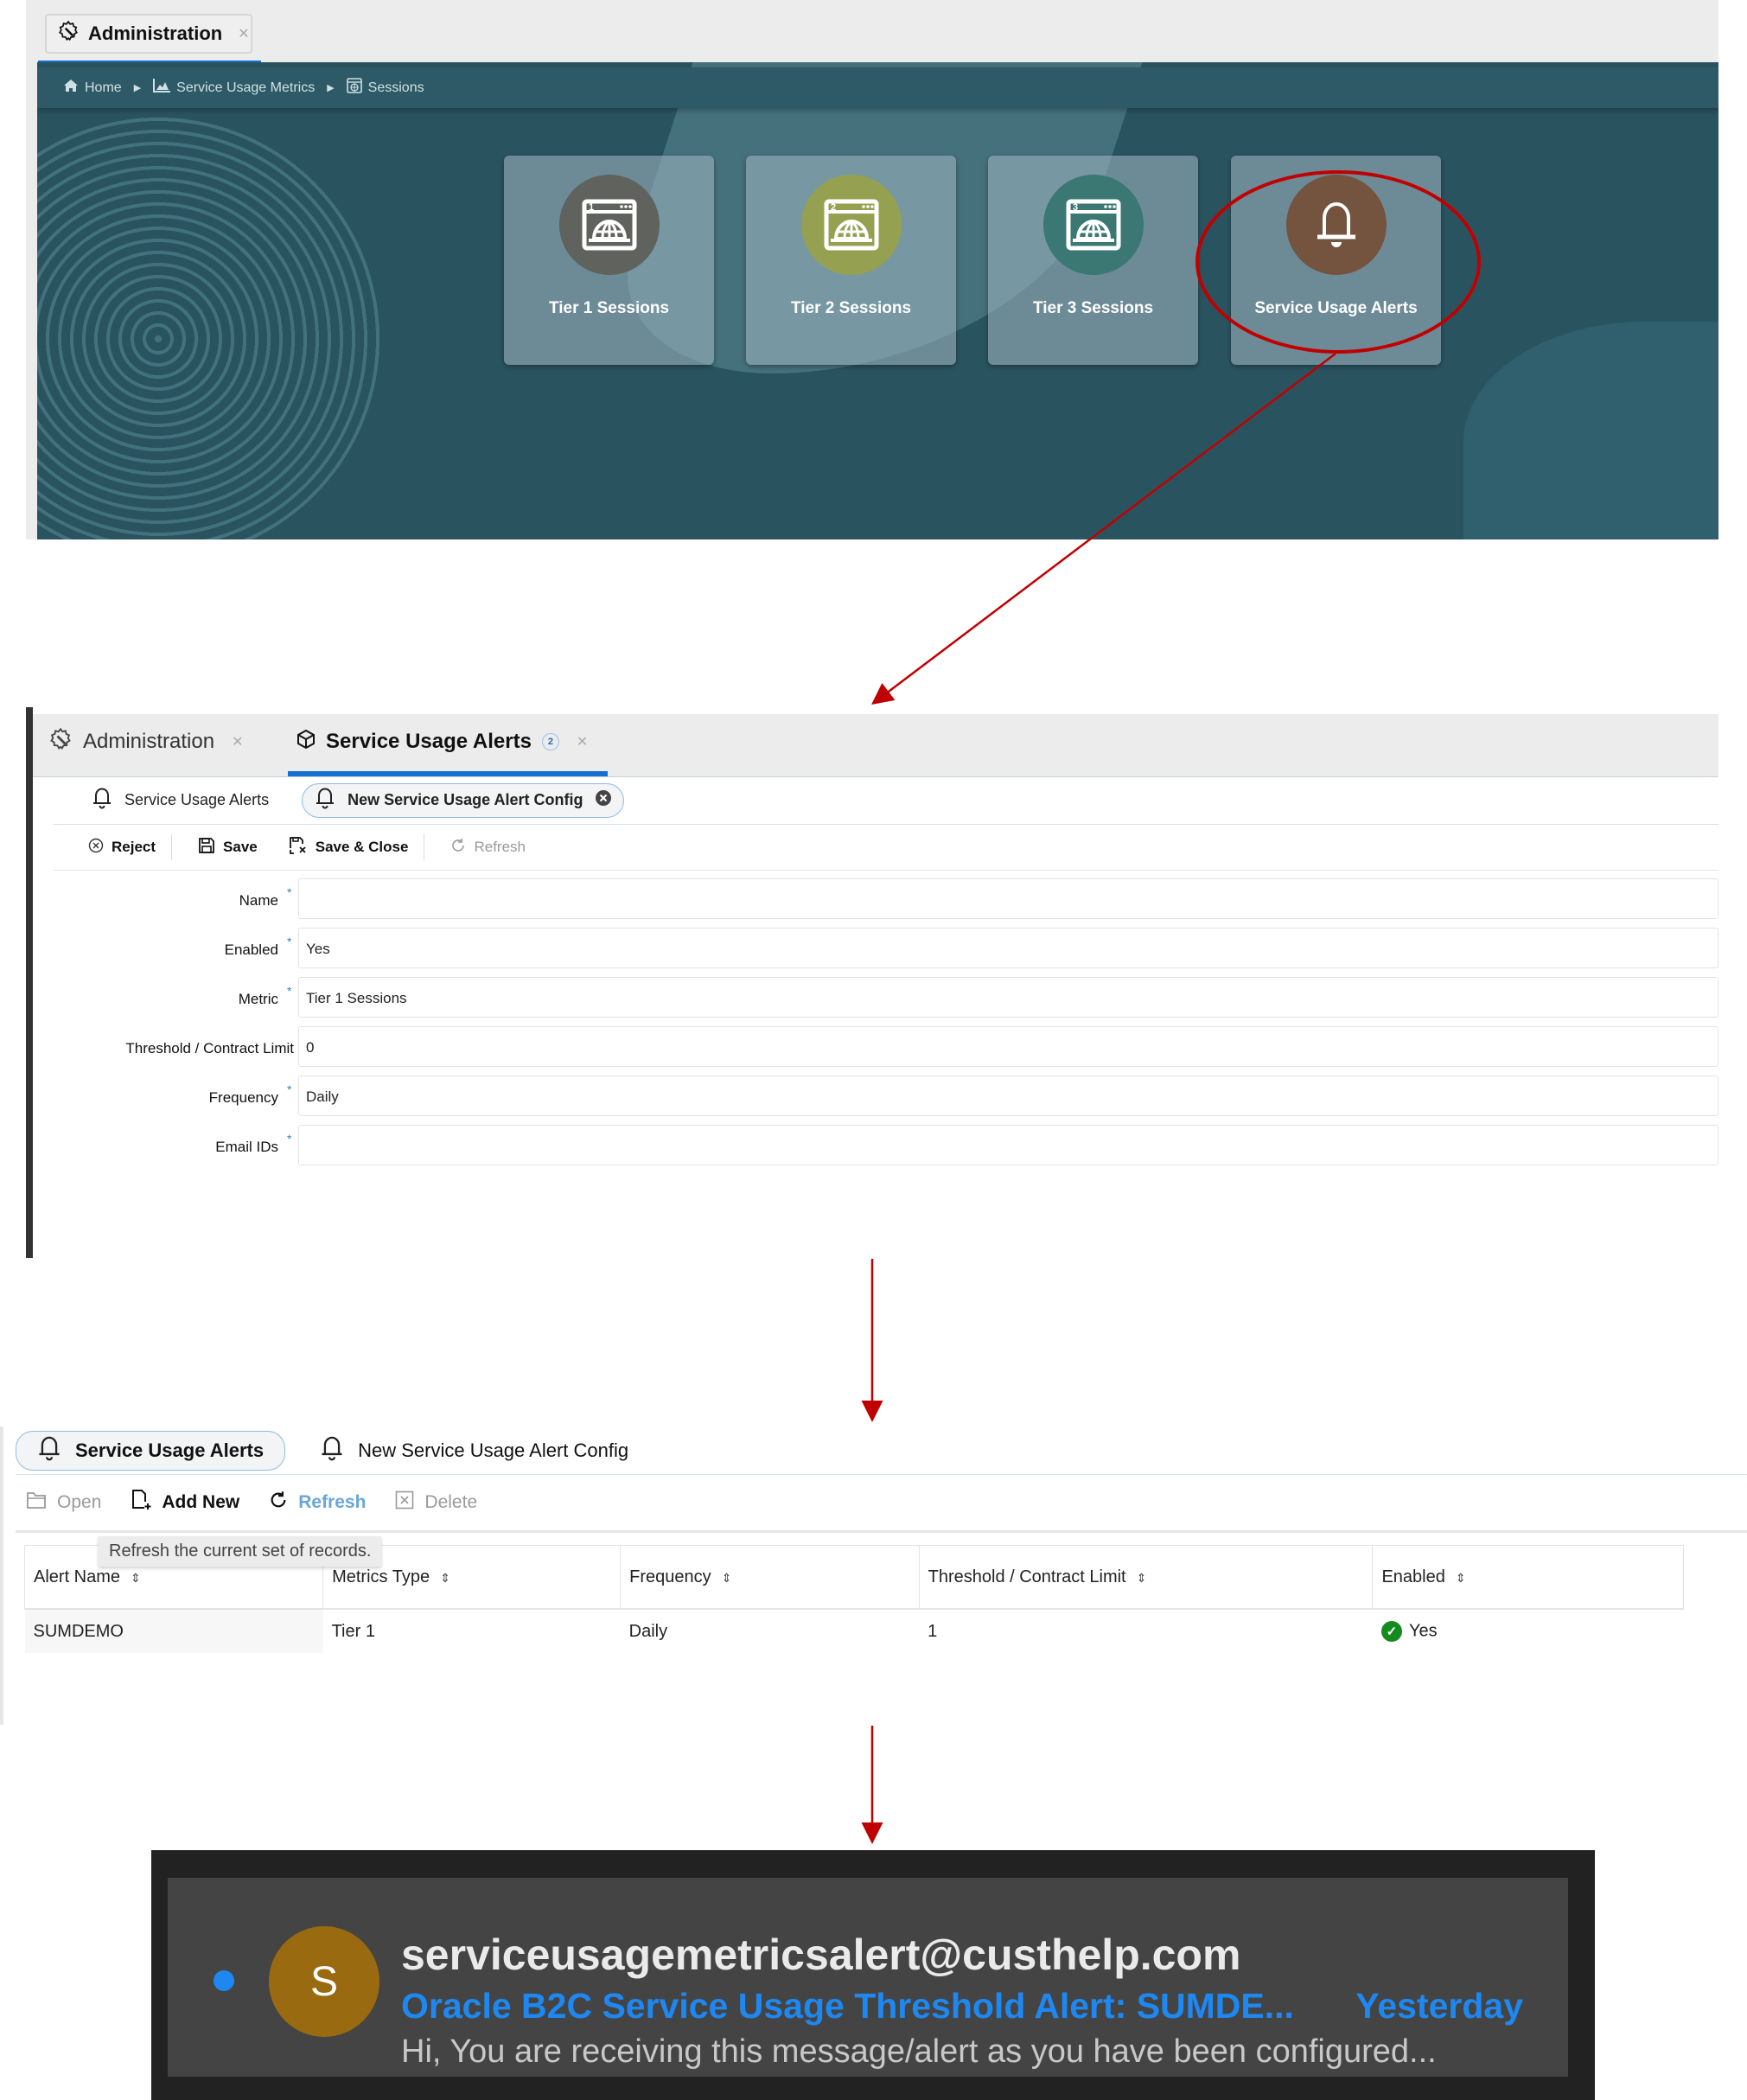 This screenshot has height=2100, width=1747. What do you see at coordinates (1439, 2006) in the screenshot?
I see `email-date: Yesterday` at bounding box center [1439, 2006].